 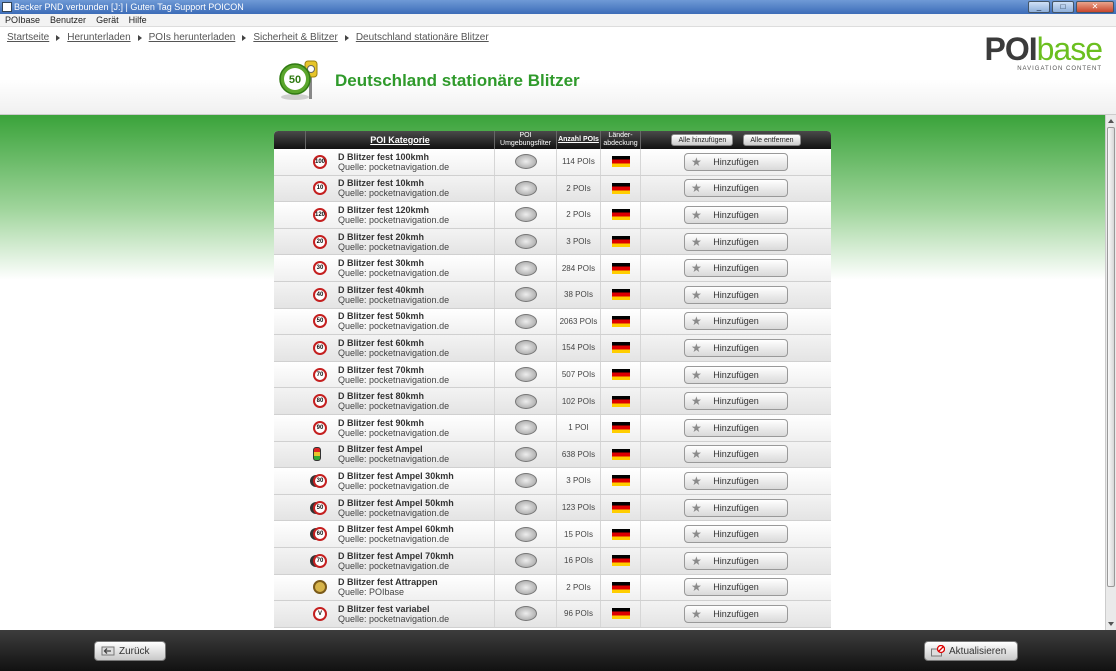 What do you see at coordinates (702, 140) in the screenshot?
I see `add-all-button: Alle hinzufügen` at bounding box center [702, 140].